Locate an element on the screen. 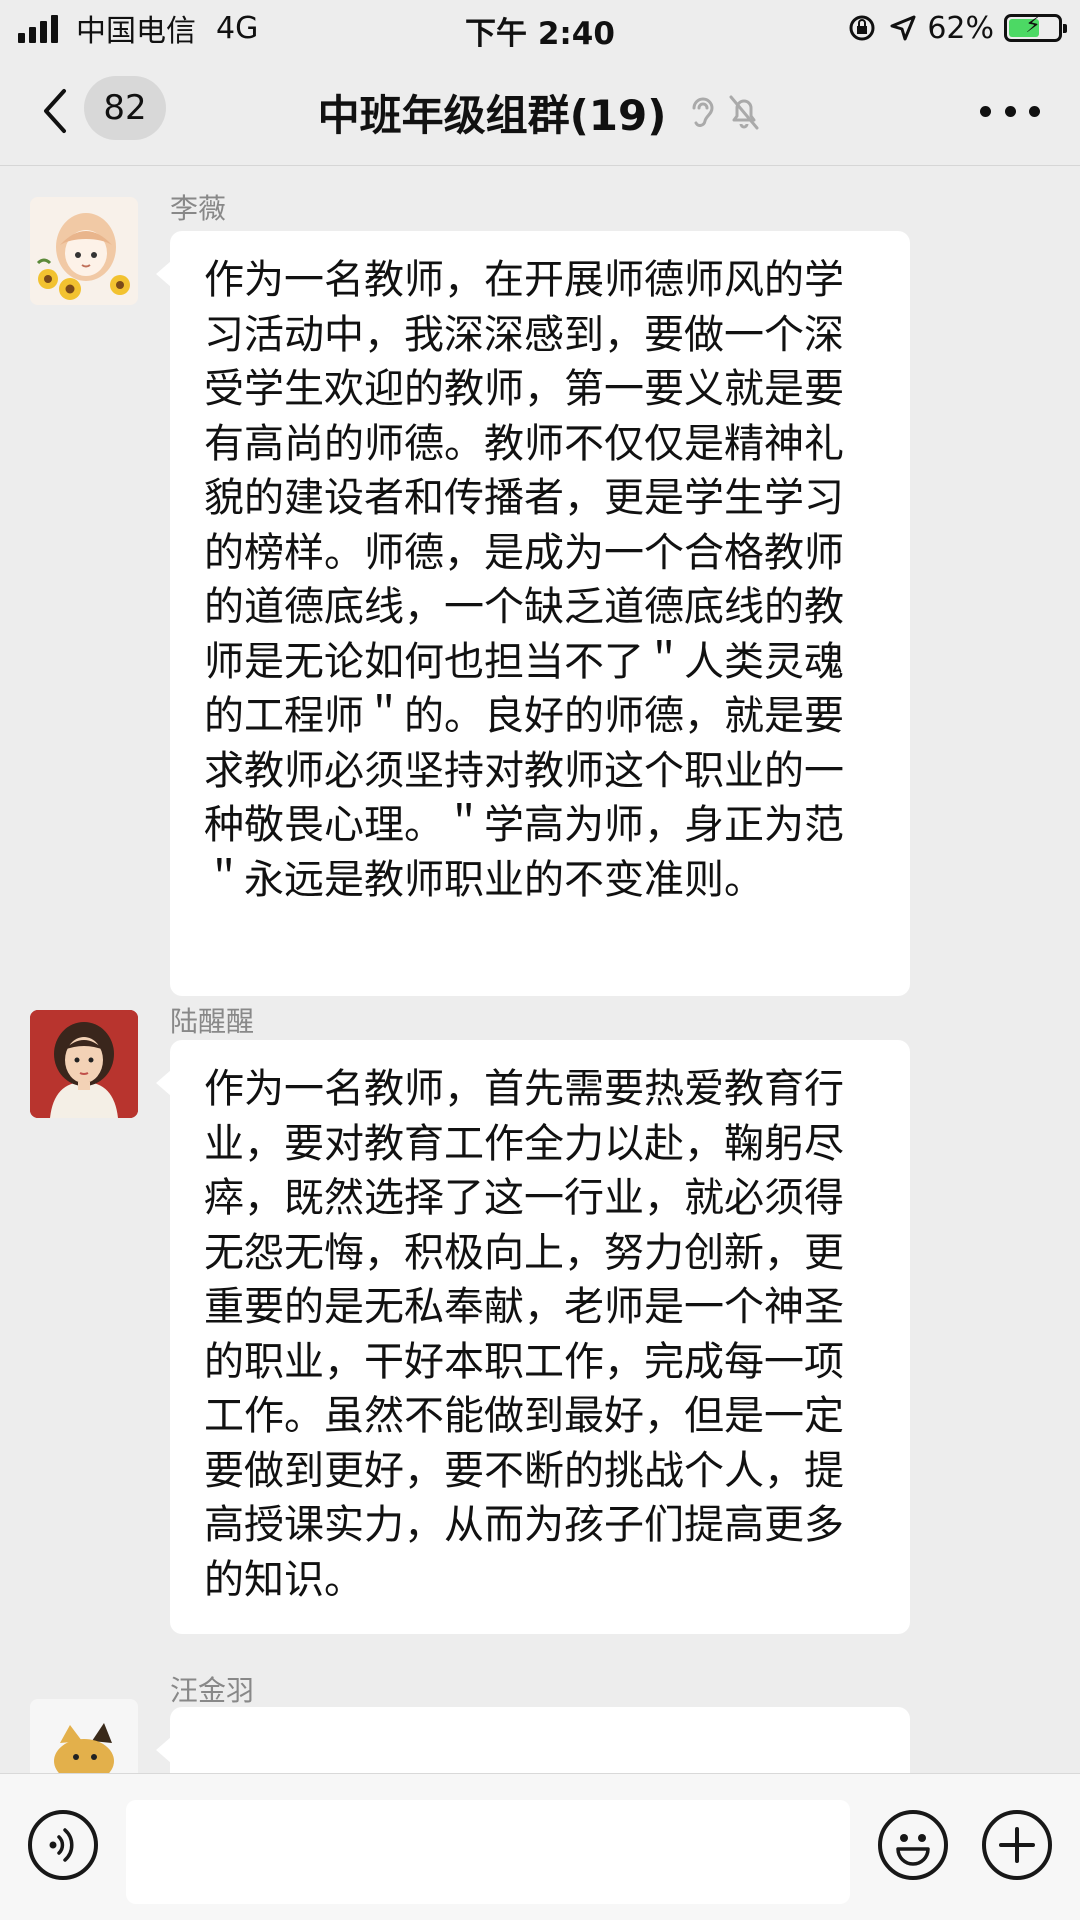 The width and height of the screenshot is (1080, 1920). message-bubble is located at coordinates (533, 1740).